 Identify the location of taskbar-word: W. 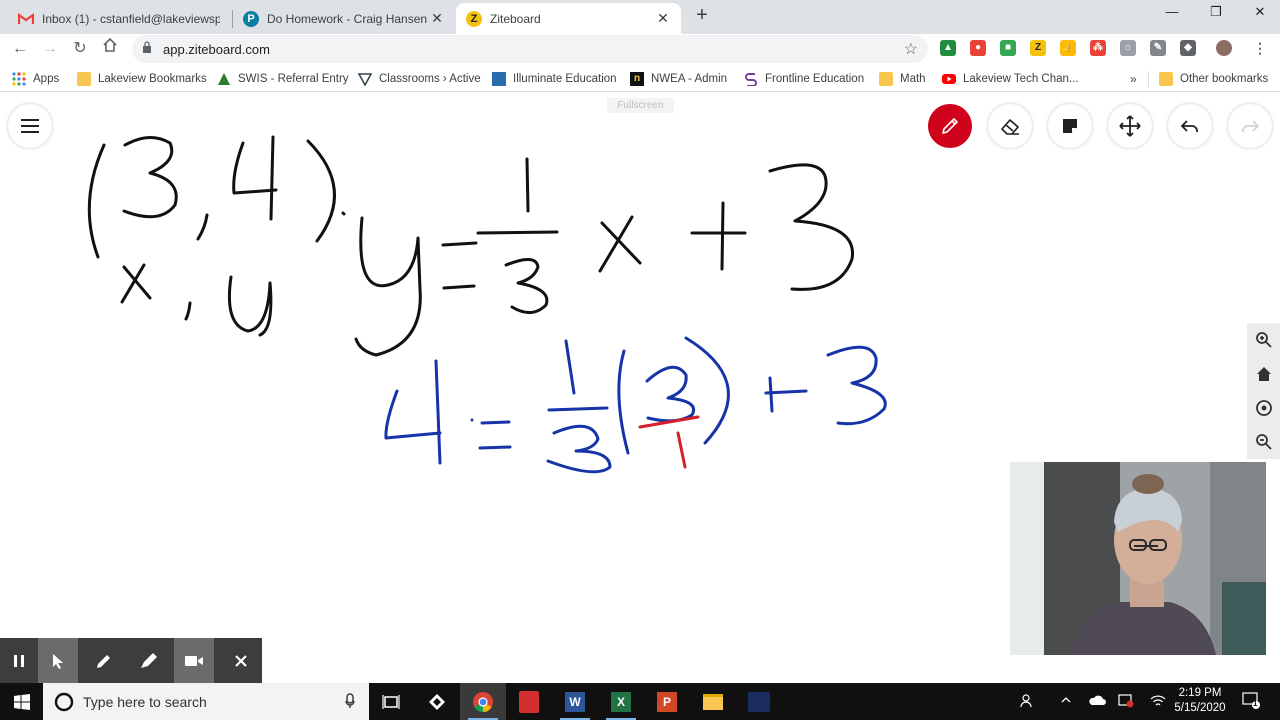
(575, 701).